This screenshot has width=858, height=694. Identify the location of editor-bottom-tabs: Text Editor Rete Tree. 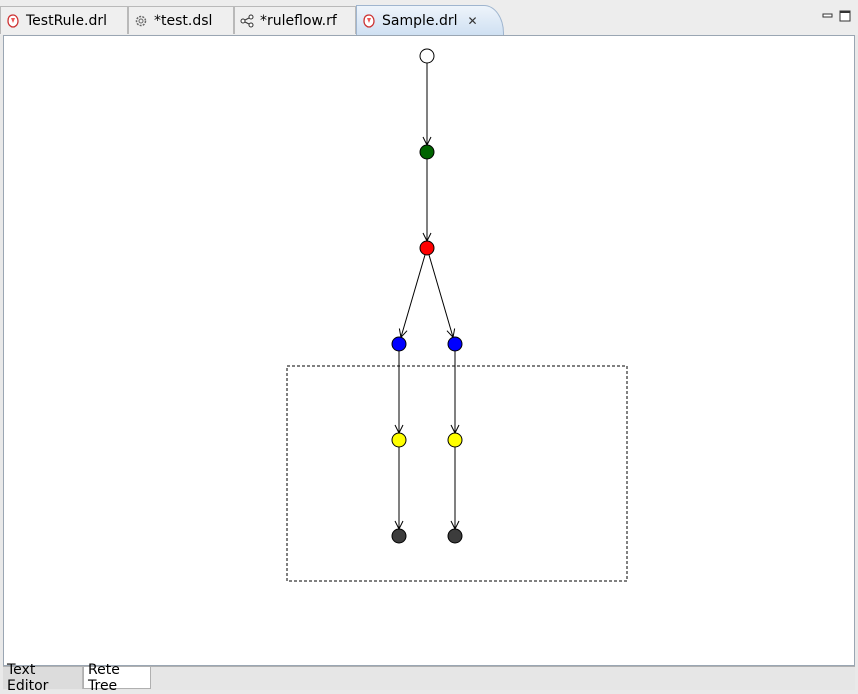
(429, 678).